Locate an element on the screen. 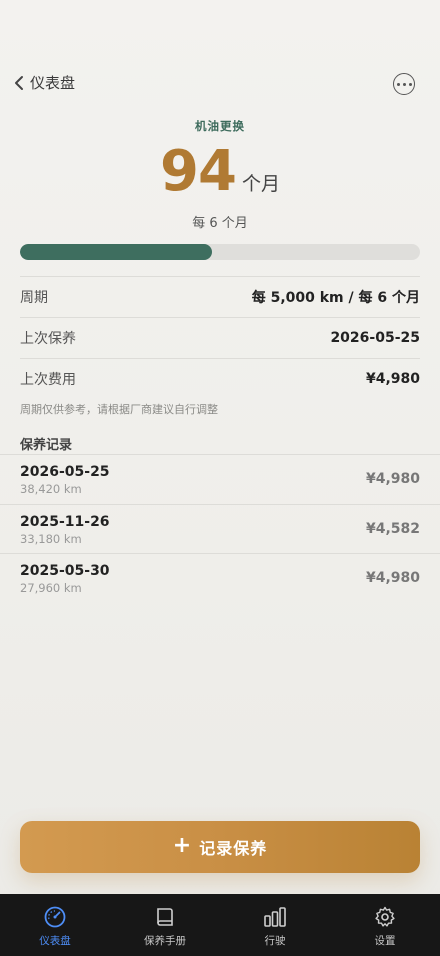 This screenshot has height=956, width=440. tab-driving: 行驶 is located at coordinates (275, 925).